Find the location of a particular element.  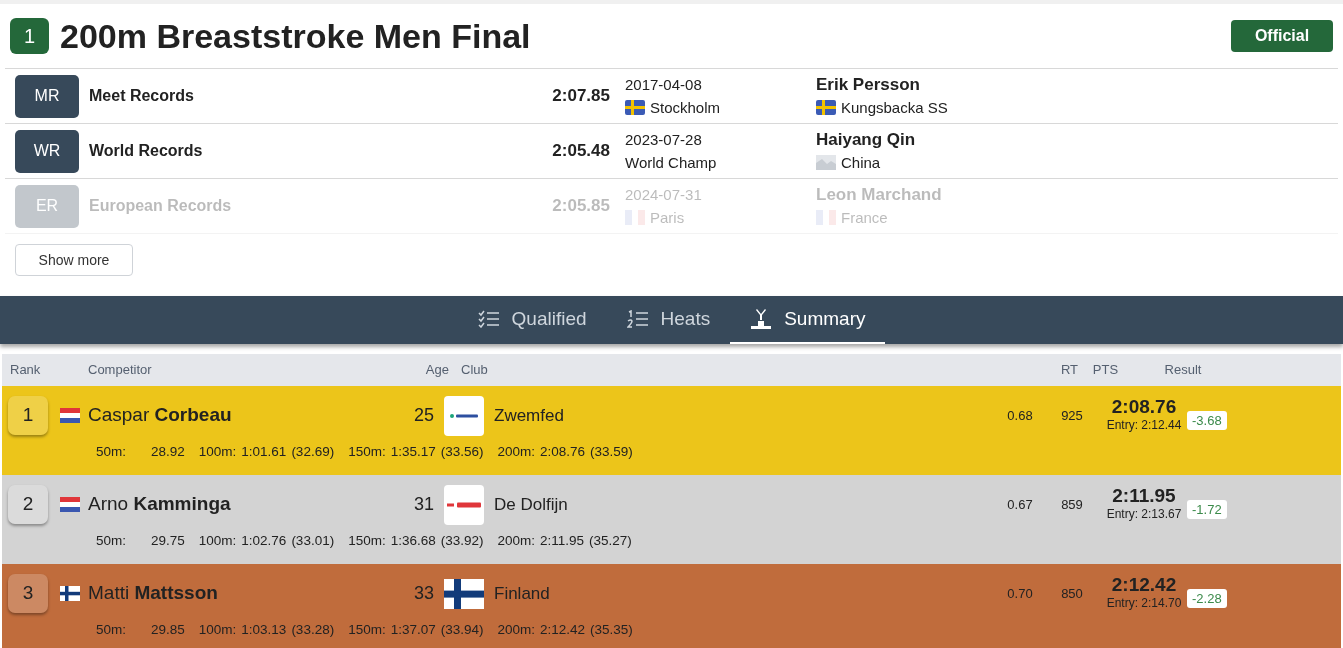

lap-time: (33.56) is located at coordinates (462, 452).